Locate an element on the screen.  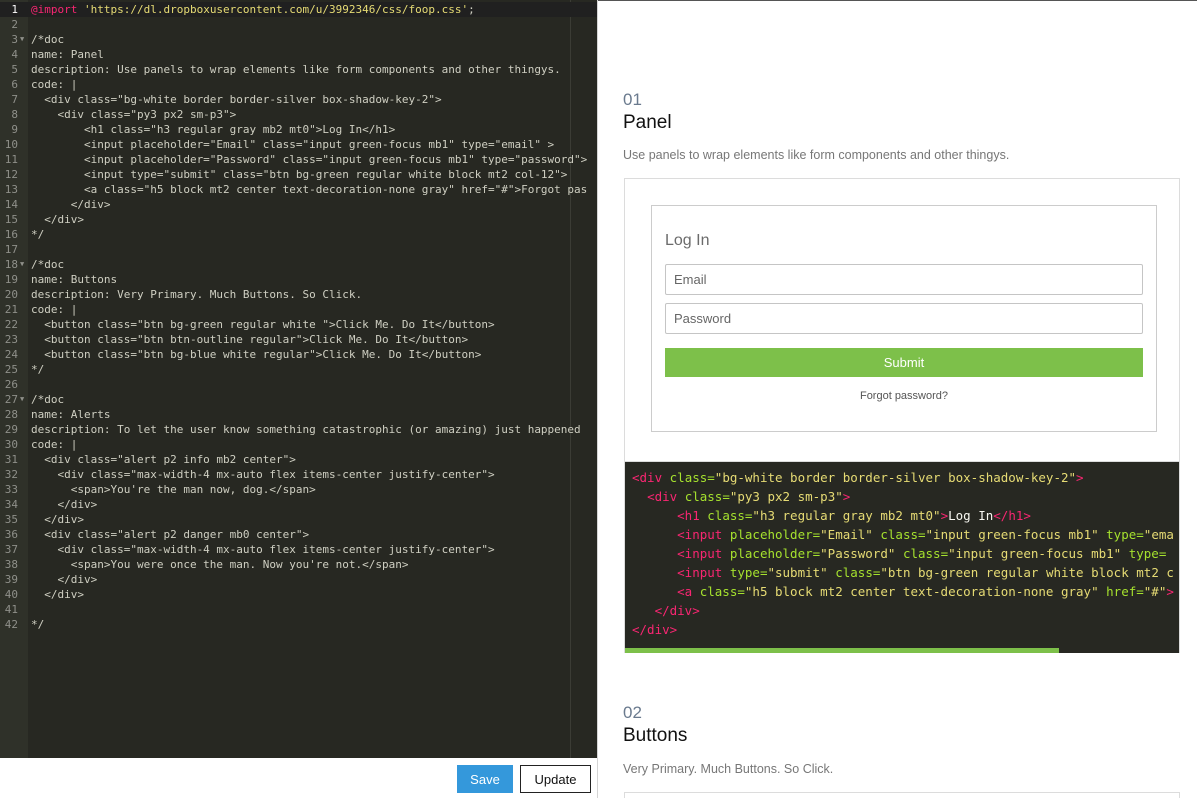
line-number: 1 is located at coordinates (14, 9).